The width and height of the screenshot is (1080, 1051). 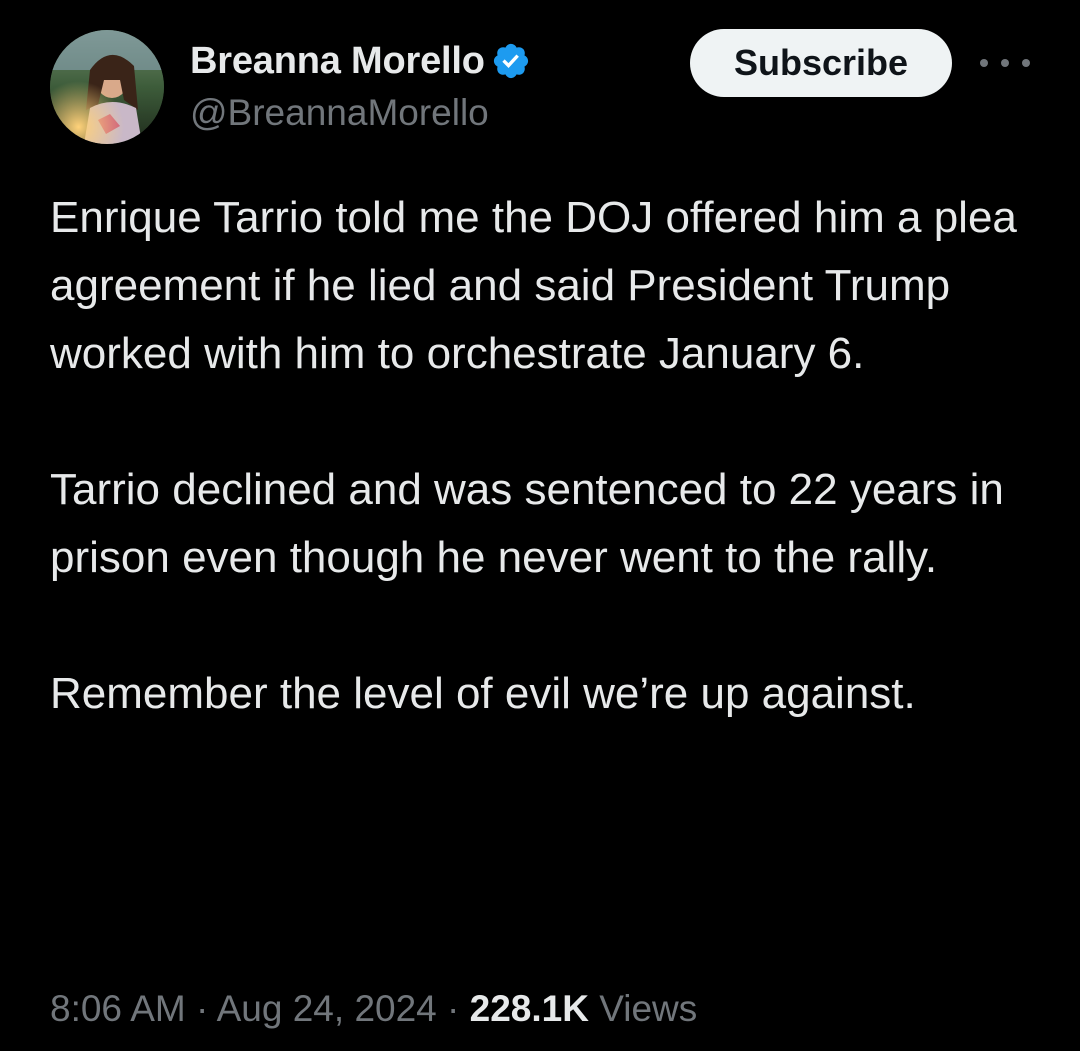 I want to click on tweet-time: 8:06 AM, so click(x=118, y=1008).